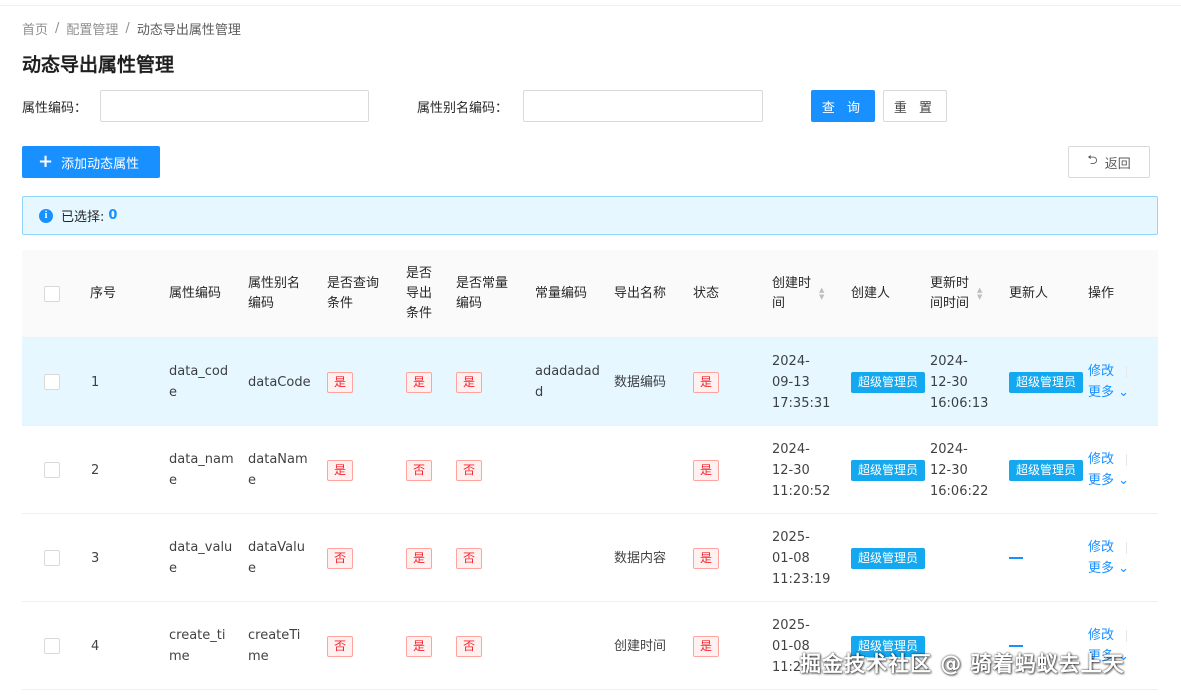 This screenshot has height=698, width=1181. Describe the element at coordinates (956, 294) in the screenshot. I see `col-updated-time: 更新时 间时间 ▲ ▼` at that location.